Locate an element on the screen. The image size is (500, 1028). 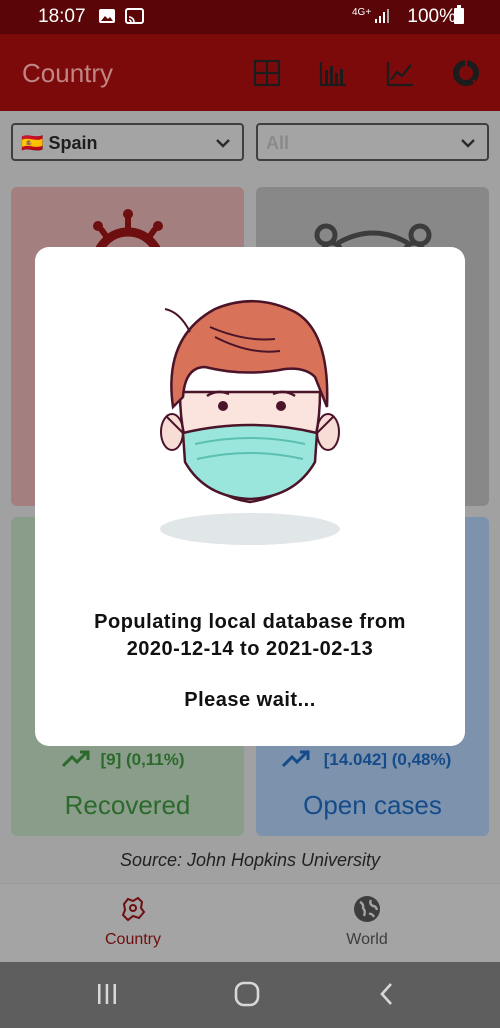
battery-level: 100% is located at coordinates (431, 16).